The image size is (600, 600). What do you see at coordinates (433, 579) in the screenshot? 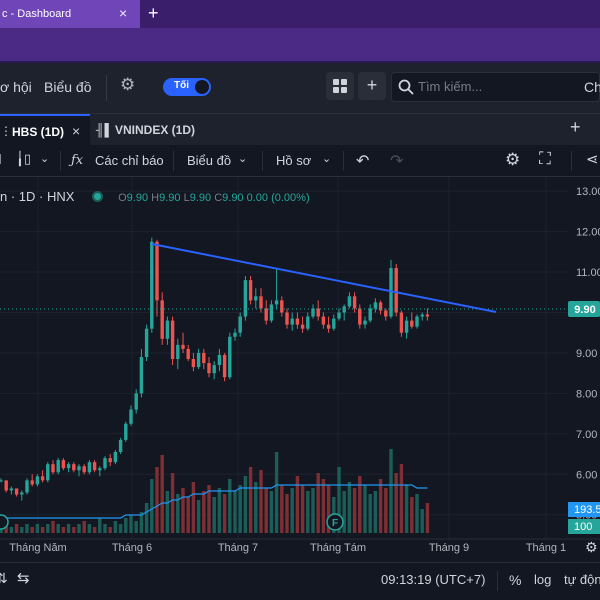
I see `clock-timezone: 09:13:19 (UTC+7)` at bounding box center [433, 579].